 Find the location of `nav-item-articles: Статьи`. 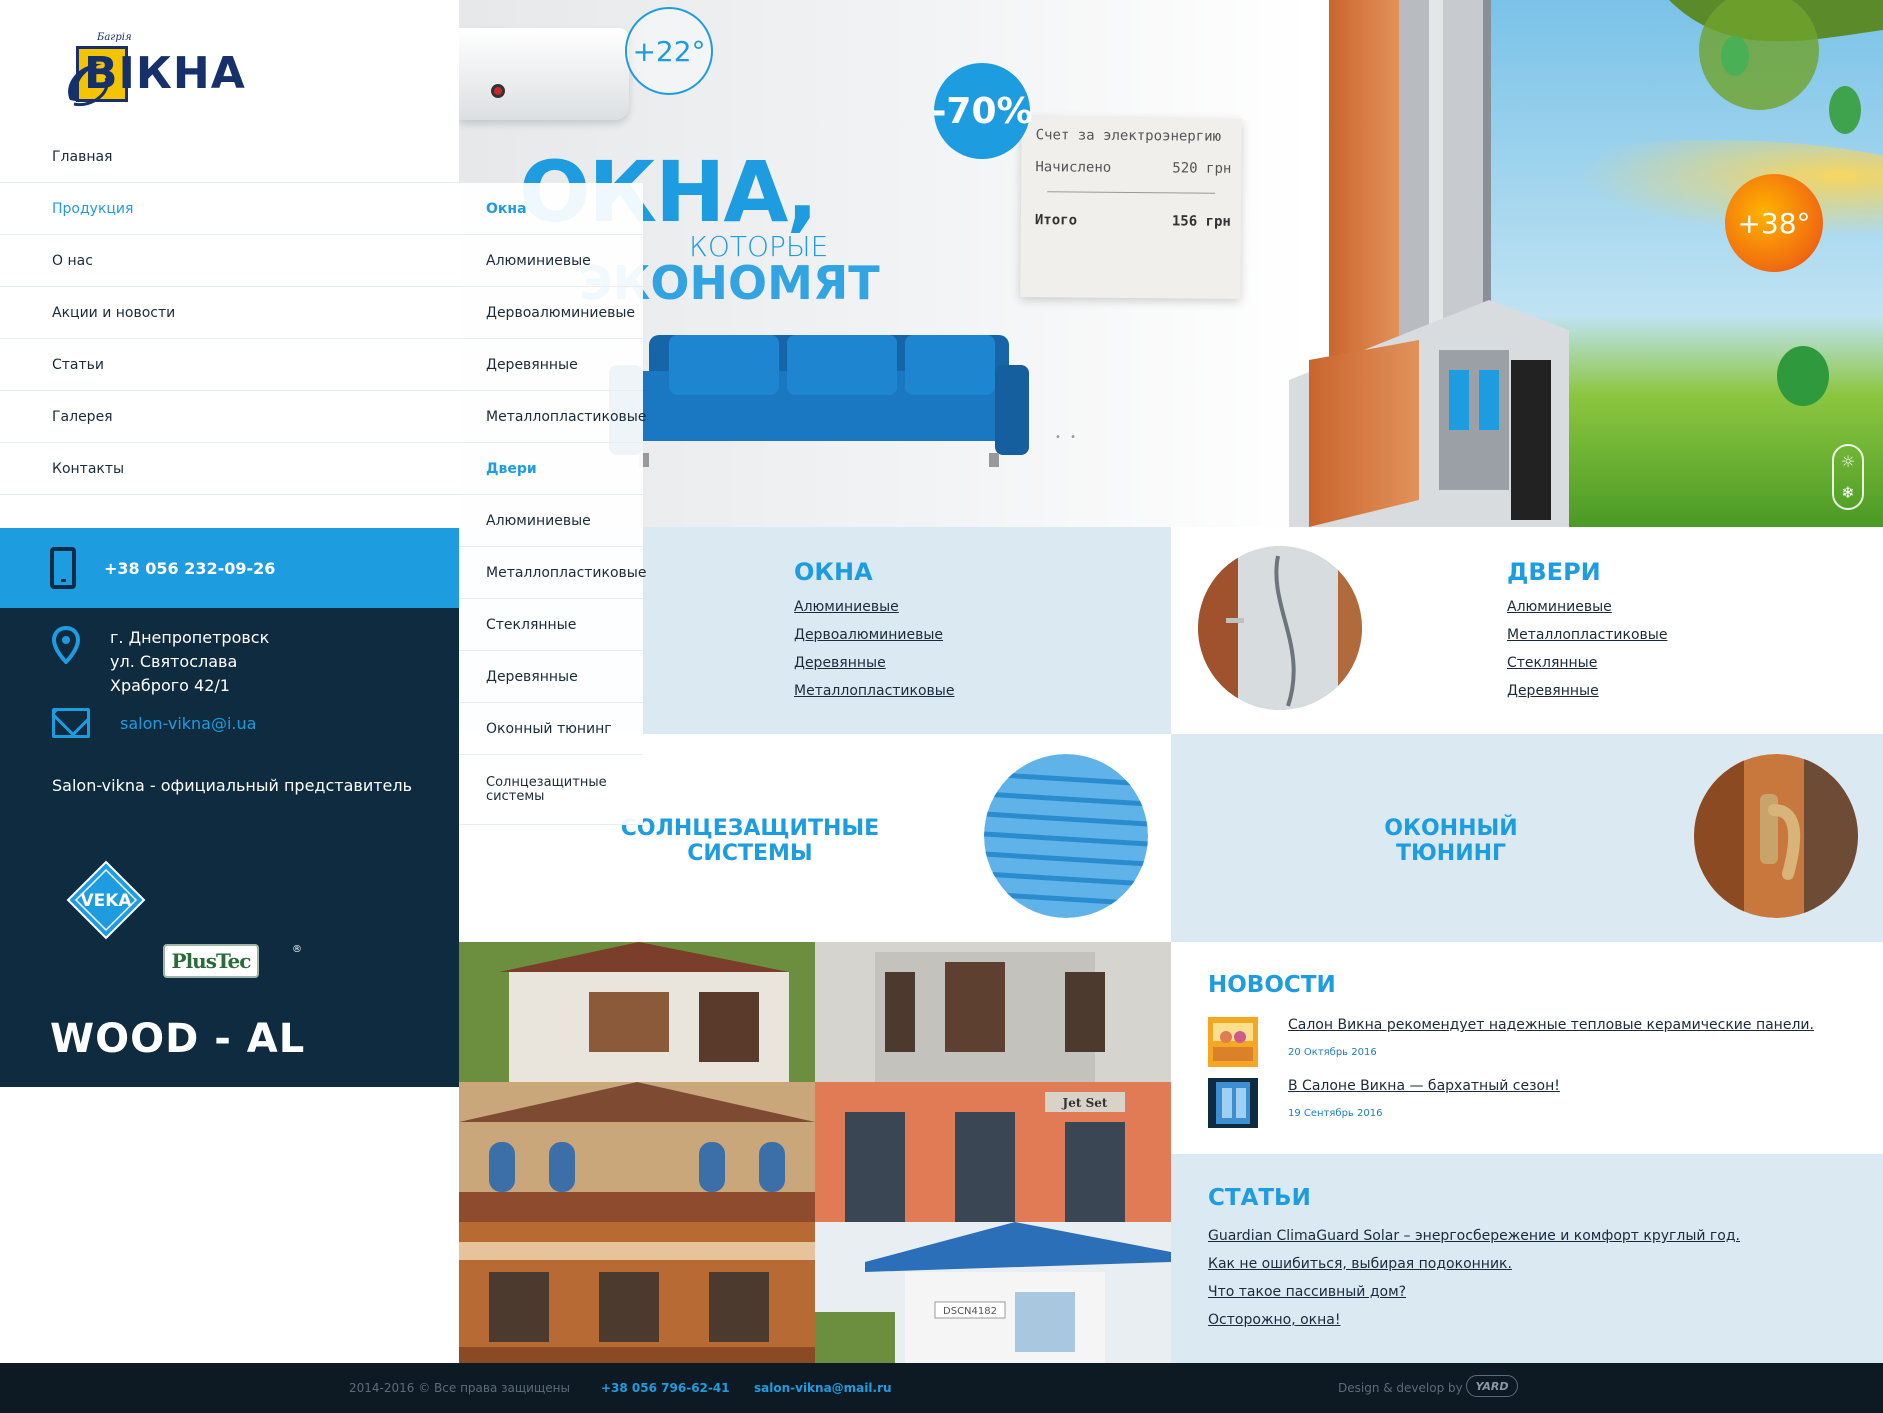

nav-item-articles: Статьи is located at coordinates (229, 365).